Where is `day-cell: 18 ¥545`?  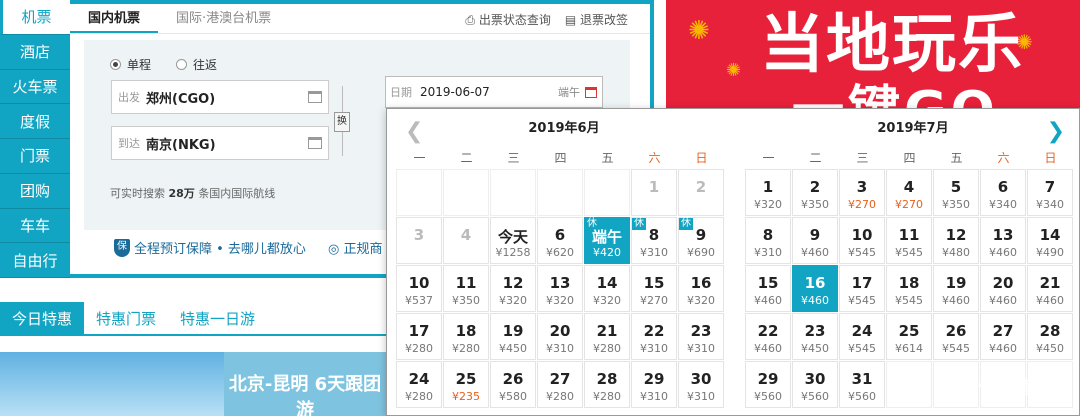 day-cell: 18 ¥545 is located at coordinates (909, 288).